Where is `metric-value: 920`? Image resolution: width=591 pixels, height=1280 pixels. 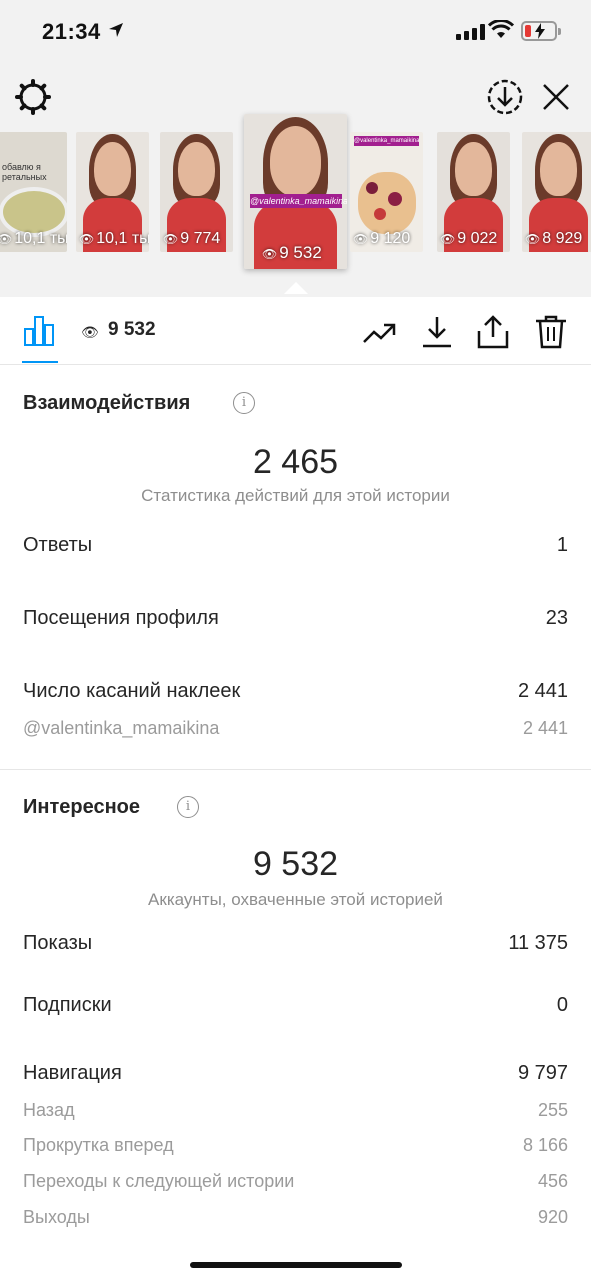
metric-value: 920 is located at coordinates (552, 1217).